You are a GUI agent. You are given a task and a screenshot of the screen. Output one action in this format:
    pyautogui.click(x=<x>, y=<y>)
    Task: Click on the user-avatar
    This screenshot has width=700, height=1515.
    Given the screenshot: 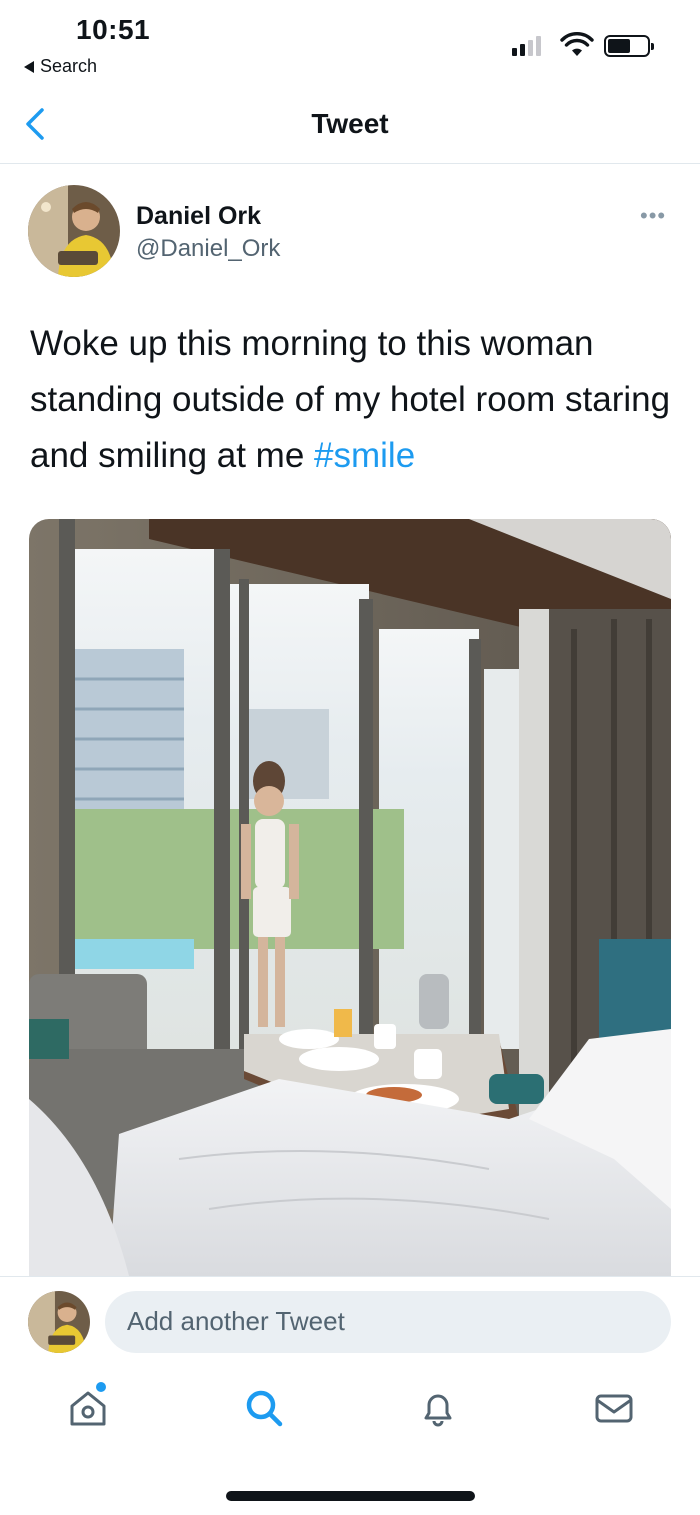 What is the action you would take?
    pyautogui.click(x=59, y=1322)
    